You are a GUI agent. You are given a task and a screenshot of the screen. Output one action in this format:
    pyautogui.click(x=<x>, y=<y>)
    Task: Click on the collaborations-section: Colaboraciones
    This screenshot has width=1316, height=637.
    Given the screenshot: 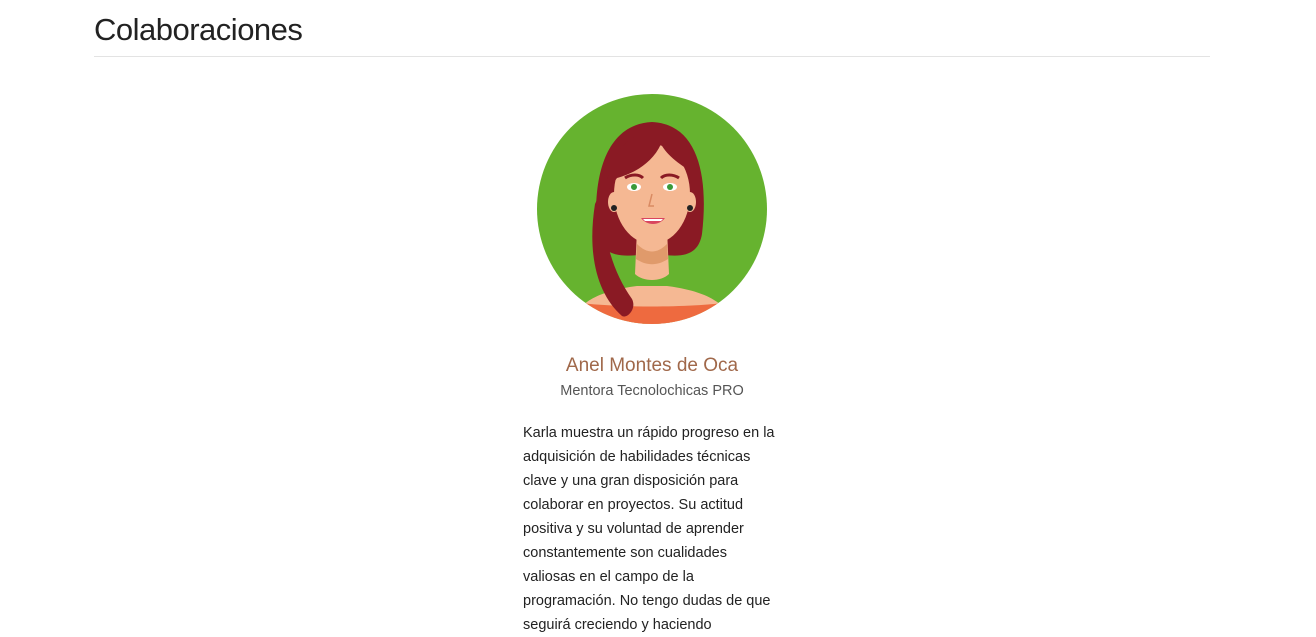 What is the action you would take?
    pyautogui.click(x=652, y=28)
    